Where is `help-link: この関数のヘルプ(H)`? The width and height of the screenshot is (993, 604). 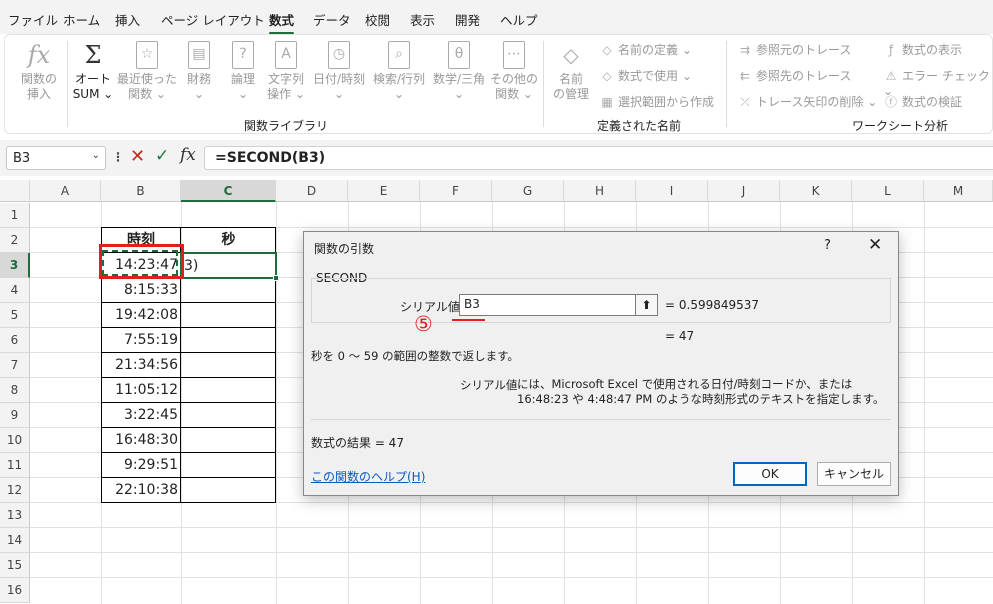
help-link: この関数のヘルプ(H) is located at coordinates (368, 476).